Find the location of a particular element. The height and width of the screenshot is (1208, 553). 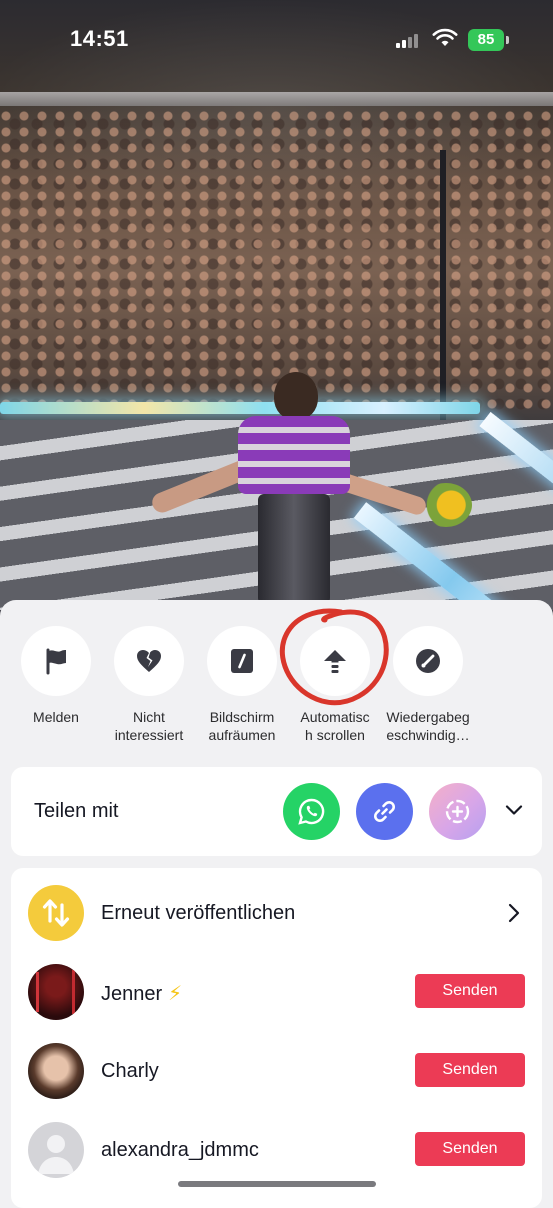

flower-bouquet is located at coordinates (446, 505).